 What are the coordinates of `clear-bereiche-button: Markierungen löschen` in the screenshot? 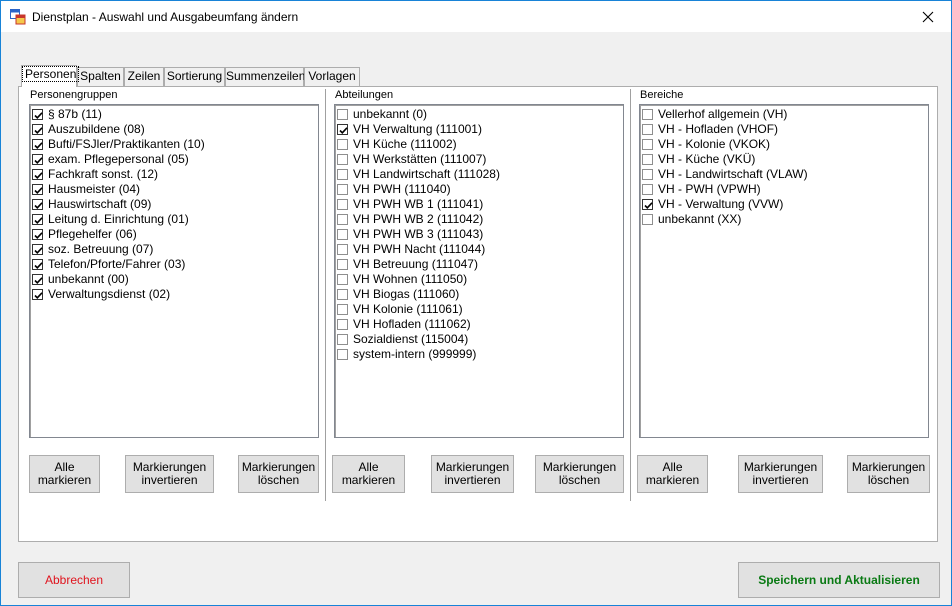 It's located at (888, 474).